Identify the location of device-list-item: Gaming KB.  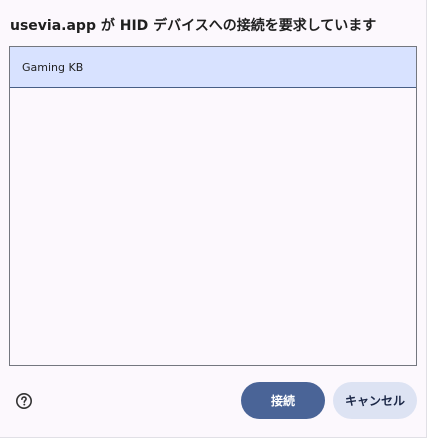
(213, 67).